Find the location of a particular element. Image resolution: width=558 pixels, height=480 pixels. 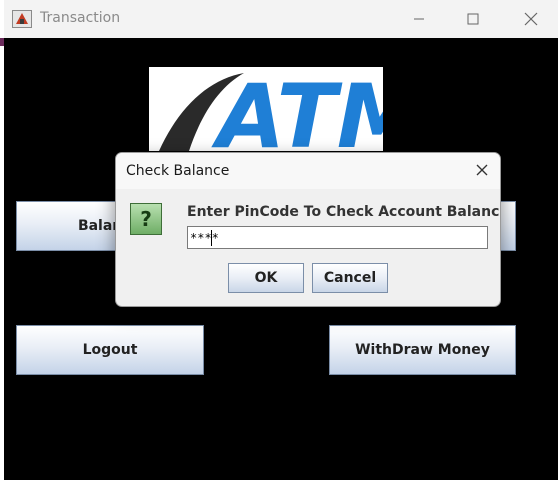

minimize-button is located at coordinates (419, 19).